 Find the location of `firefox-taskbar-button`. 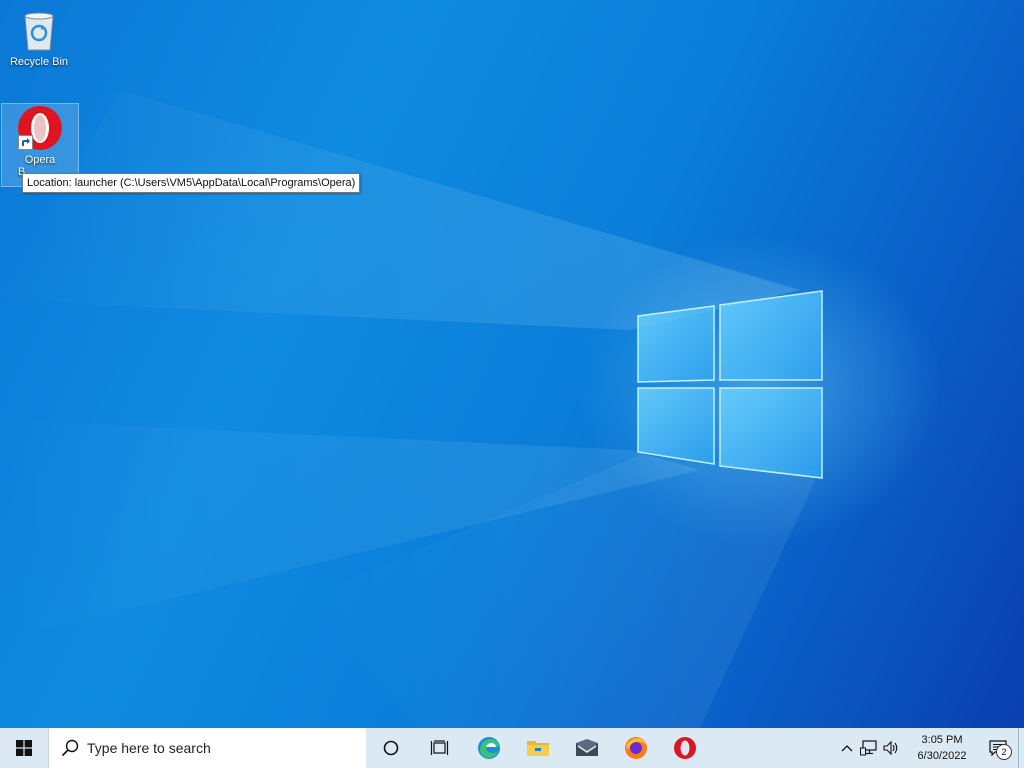

firefox-taskbar-button is located at coordinates (635, 748).